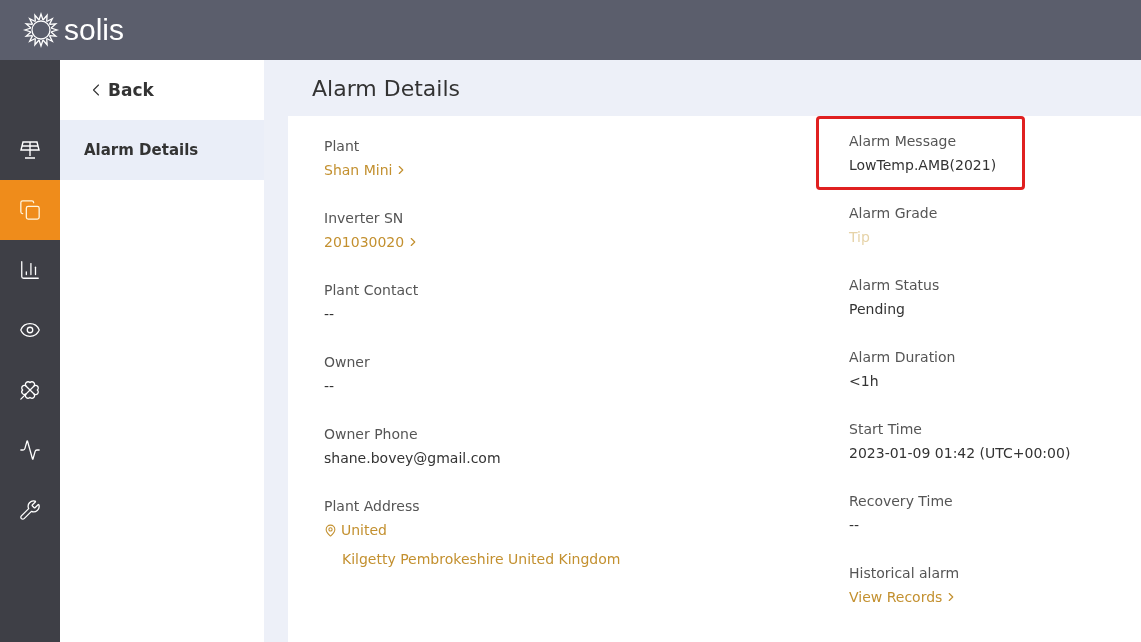  What do you see at coordinates (386, 88) in the screenshot?
I see `page-title: Alarm Details` at bounding box center [386, 88].